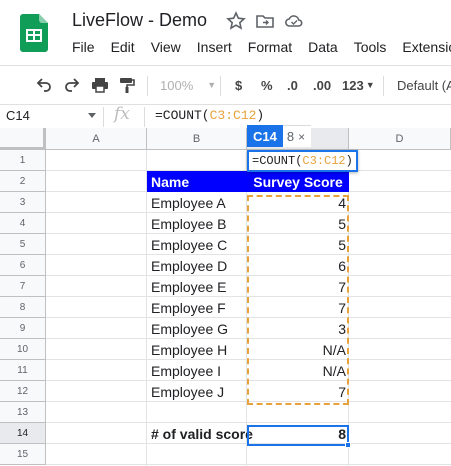  What do you see at coordinates (349, 161) in the screenshot?
I see `inline-formula-suffix: )` at bounding box center [349, 161].